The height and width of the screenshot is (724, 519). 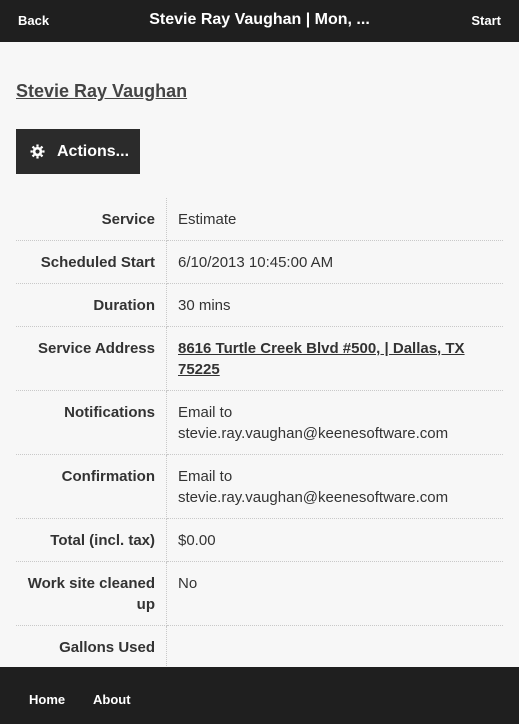 I want to click on back-button: Back, so click(x=33, y=20).